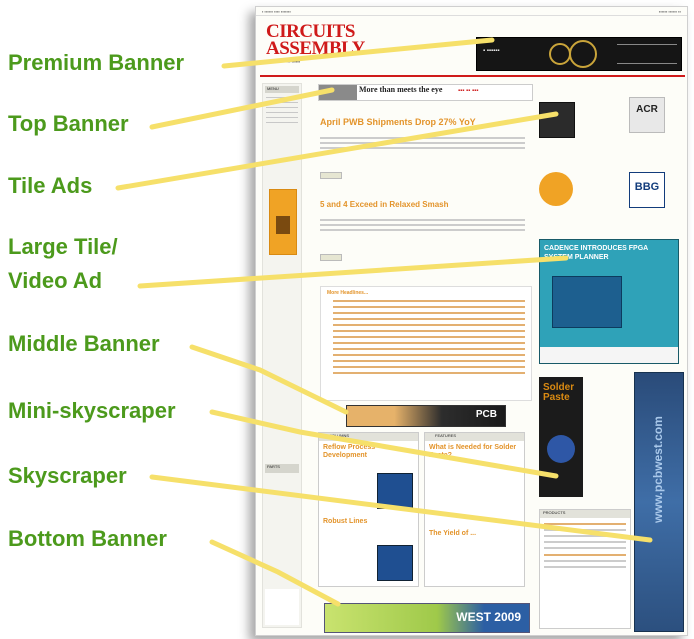 The height and width of the screenshot is (639, 694). I want to click on products-header: PRODUCTS, so click(585, 514).